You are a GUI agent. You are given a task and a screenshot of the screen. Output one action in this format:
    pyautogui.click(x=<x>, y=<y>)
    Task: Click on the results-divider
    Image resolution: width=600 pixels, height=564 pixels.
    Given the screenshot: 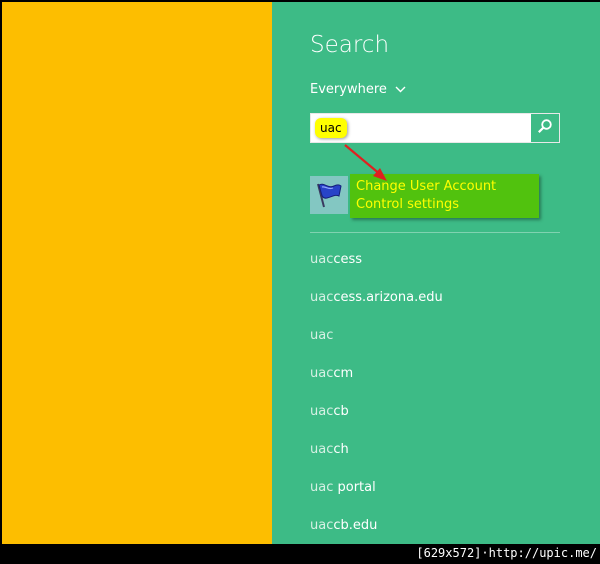 What is the action you would take?
    pyautogui.click(x=435, y=232)
    